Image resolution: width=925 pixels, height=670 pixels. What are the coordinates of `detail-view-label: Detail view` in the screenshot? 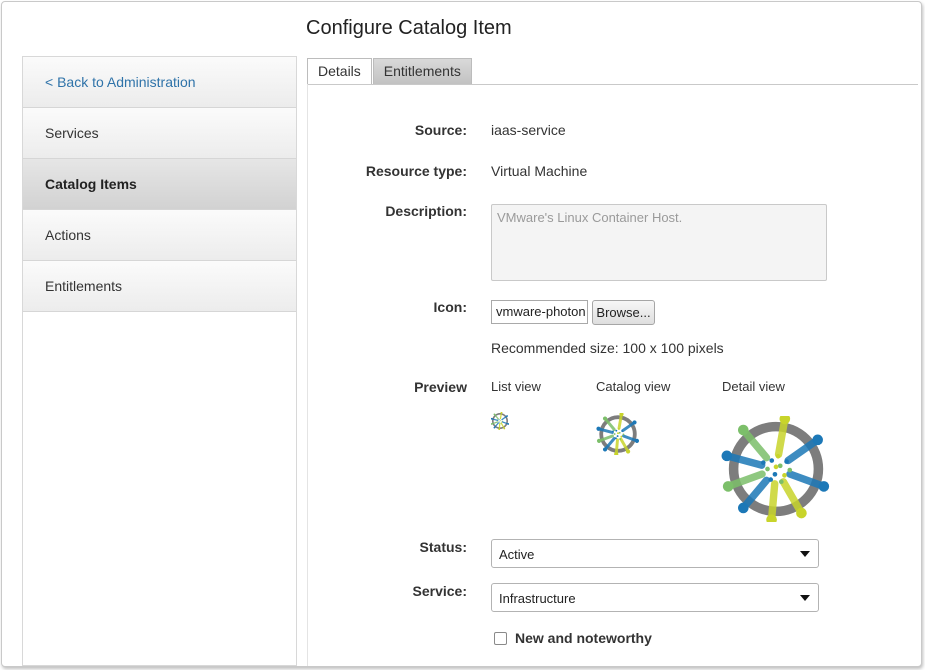 It's located at (753, 386).